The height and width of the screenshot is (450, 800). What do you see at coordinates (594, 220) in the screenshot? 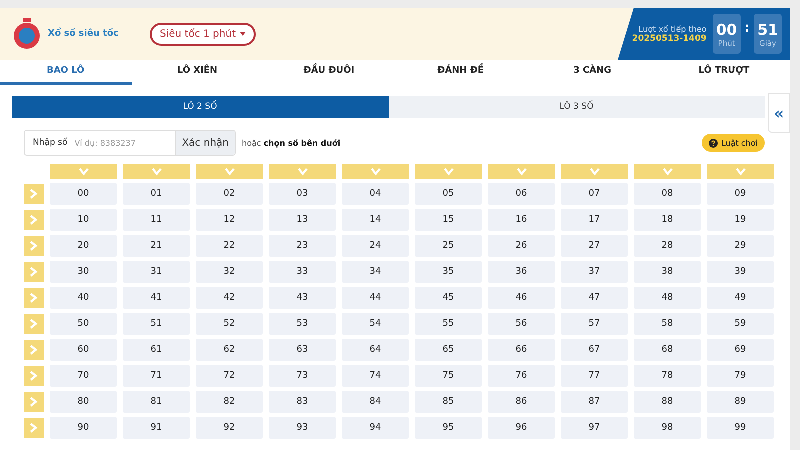
I see `number-cell: 17` at bounding box center [594, 220].